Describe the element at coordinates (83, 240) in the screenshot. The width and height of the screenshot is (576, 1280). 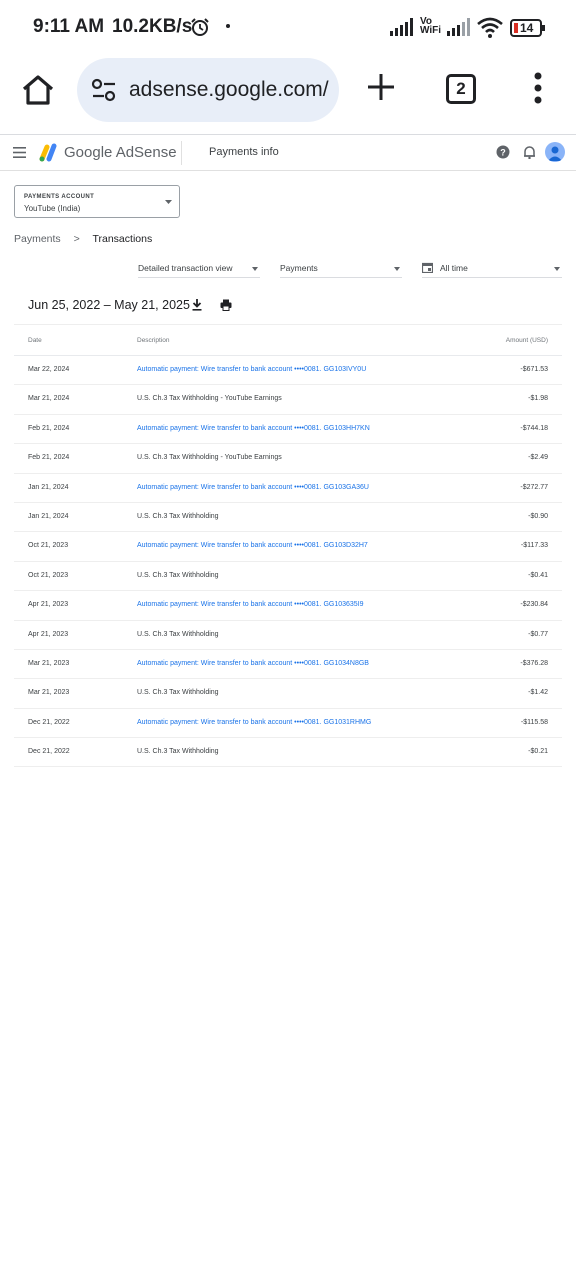
I see `breadcrumb: Payments > Transactions` at that location.